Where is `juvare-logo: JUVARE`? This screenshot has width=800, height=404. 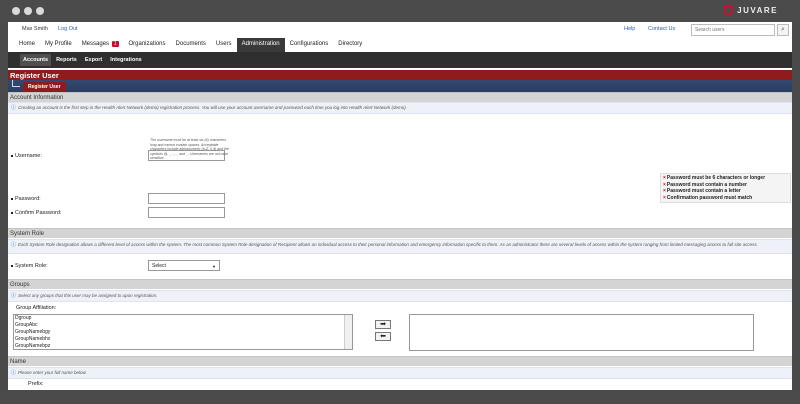 juvare-logo: JUVARE is located at coordinates (751, 10).